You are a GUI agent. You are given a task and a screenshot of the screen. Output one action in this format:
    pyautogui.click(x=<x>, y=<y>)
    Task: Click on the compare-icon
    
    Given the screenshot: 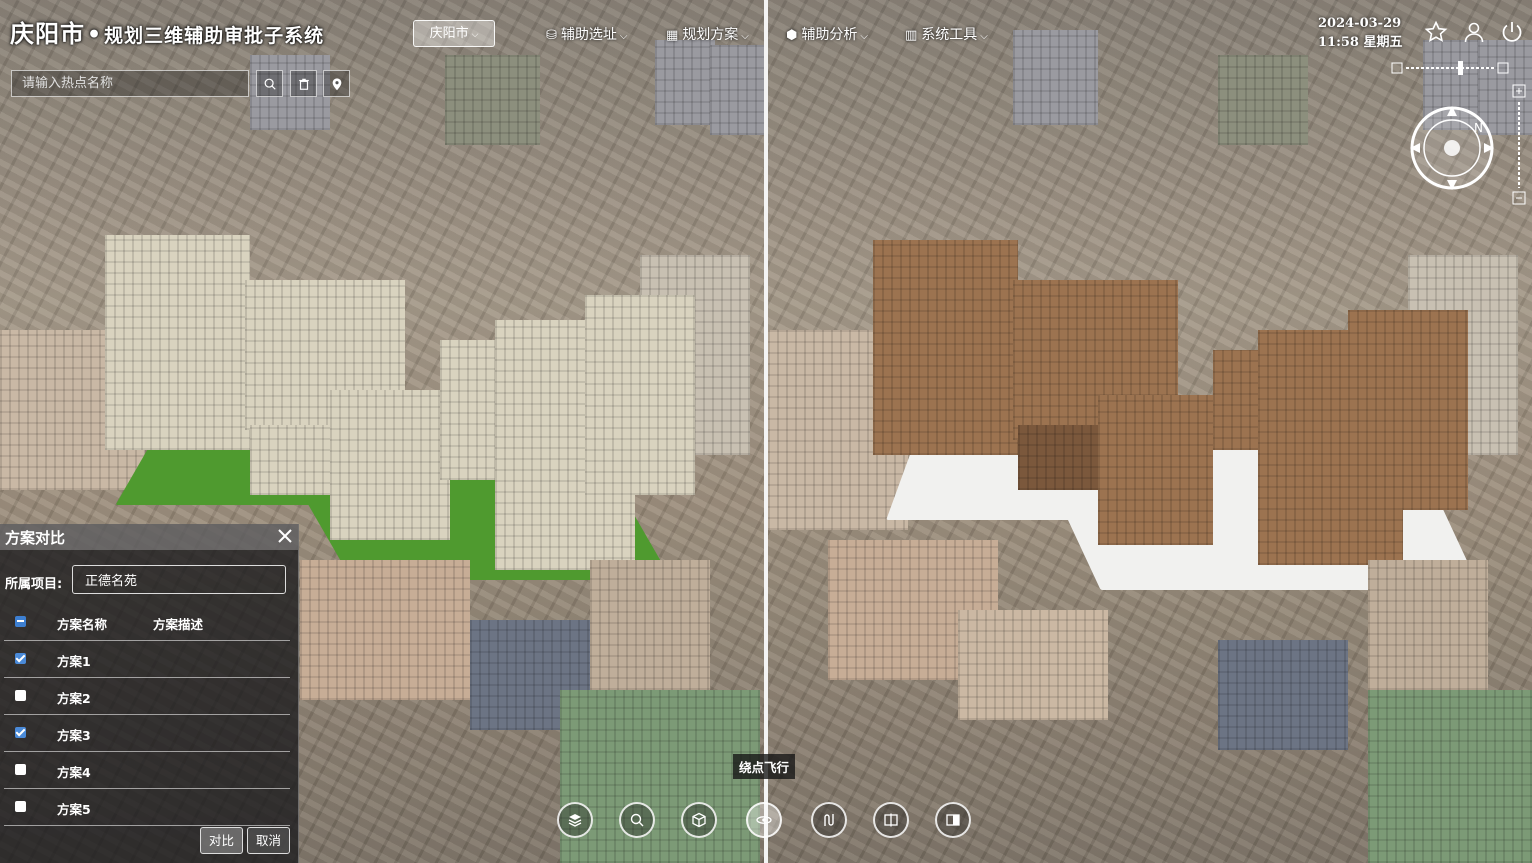 What is the action you would take?
    pyautogui.click(x=953, y=820)
    